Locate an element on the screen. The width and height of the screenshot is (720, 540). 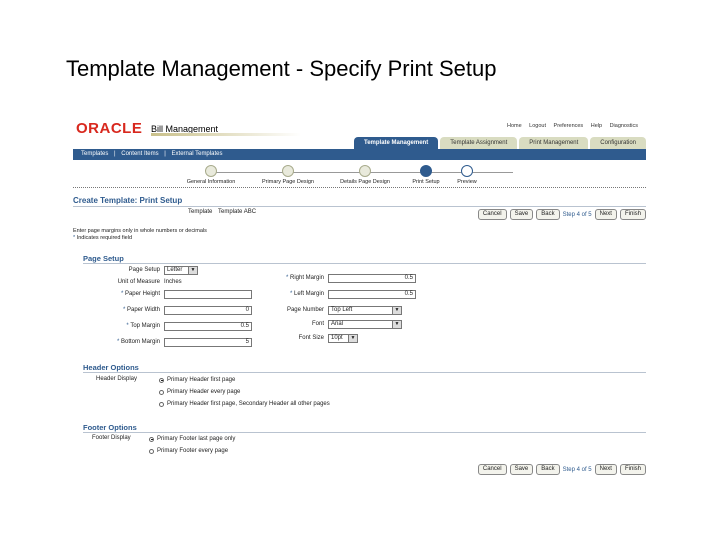
footer-options-divider is located at coordinates (364, 432).